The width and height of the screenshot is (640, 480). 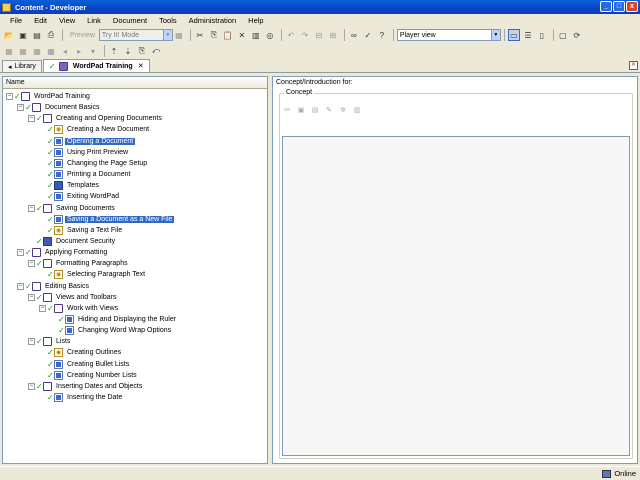 What do you see at coordinates (51, 35) in the screenshot?
I see `print-icon: ⎙` at bounding box center [51, 35].